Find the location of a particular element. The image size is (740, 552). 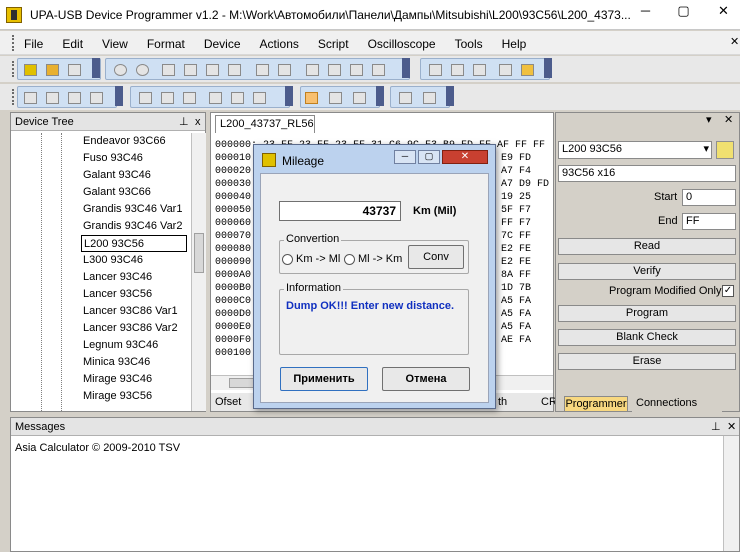

copy-icon is located at coordinates (190, 70).